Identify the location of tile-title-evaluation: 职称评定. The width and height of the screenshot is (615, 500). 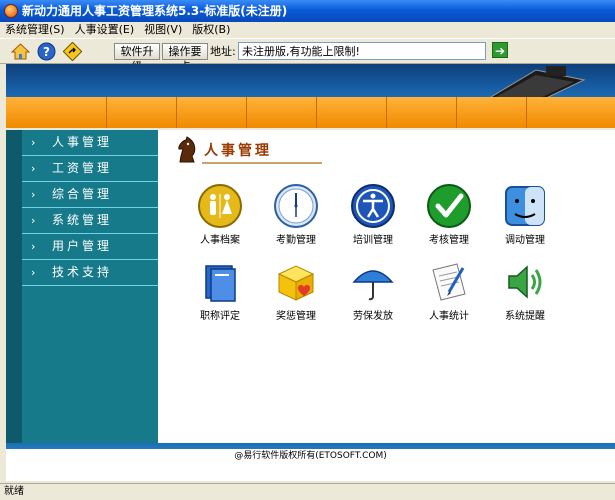
(220, 291).